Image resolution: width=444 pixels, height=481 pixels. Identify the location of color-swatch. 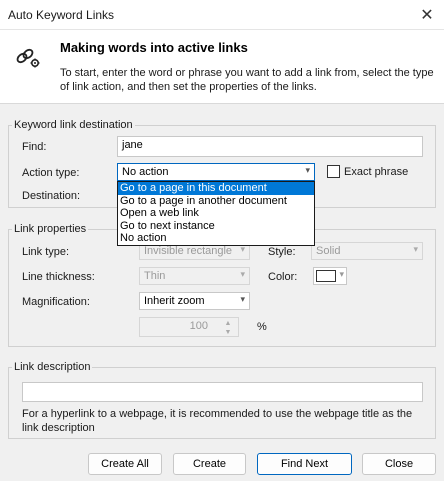
(326, 276).